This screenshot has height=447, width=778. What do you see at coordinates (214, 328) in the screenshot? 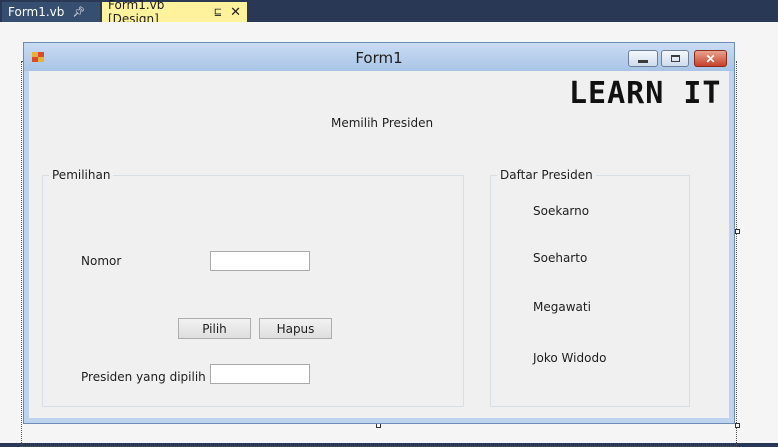
I see `pilih-button: Pilih` at bounding box center [214, 328].